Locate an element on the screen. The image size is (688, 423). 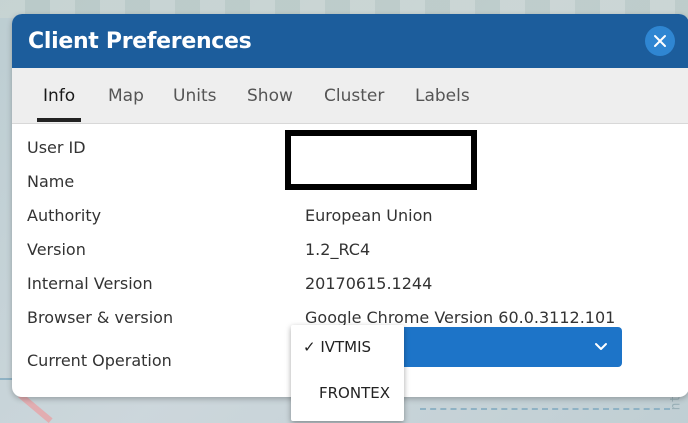
dialog-header: Client Preferences is located at coordinates (350, 41).